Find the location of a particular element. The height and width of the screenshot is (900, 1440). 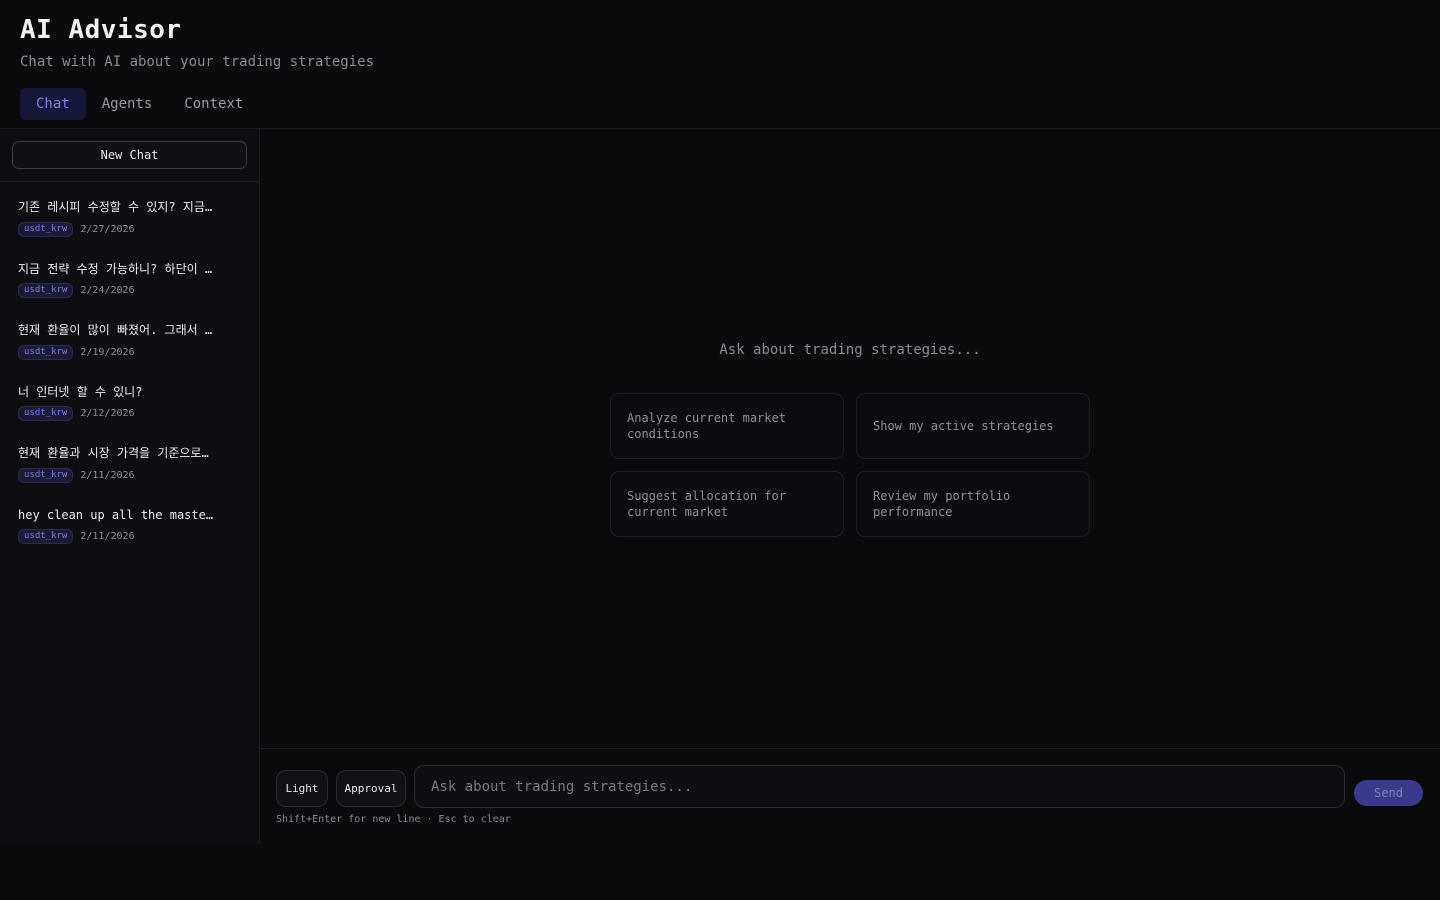

tab-agents: Agents is located at coordinates (127, 104).